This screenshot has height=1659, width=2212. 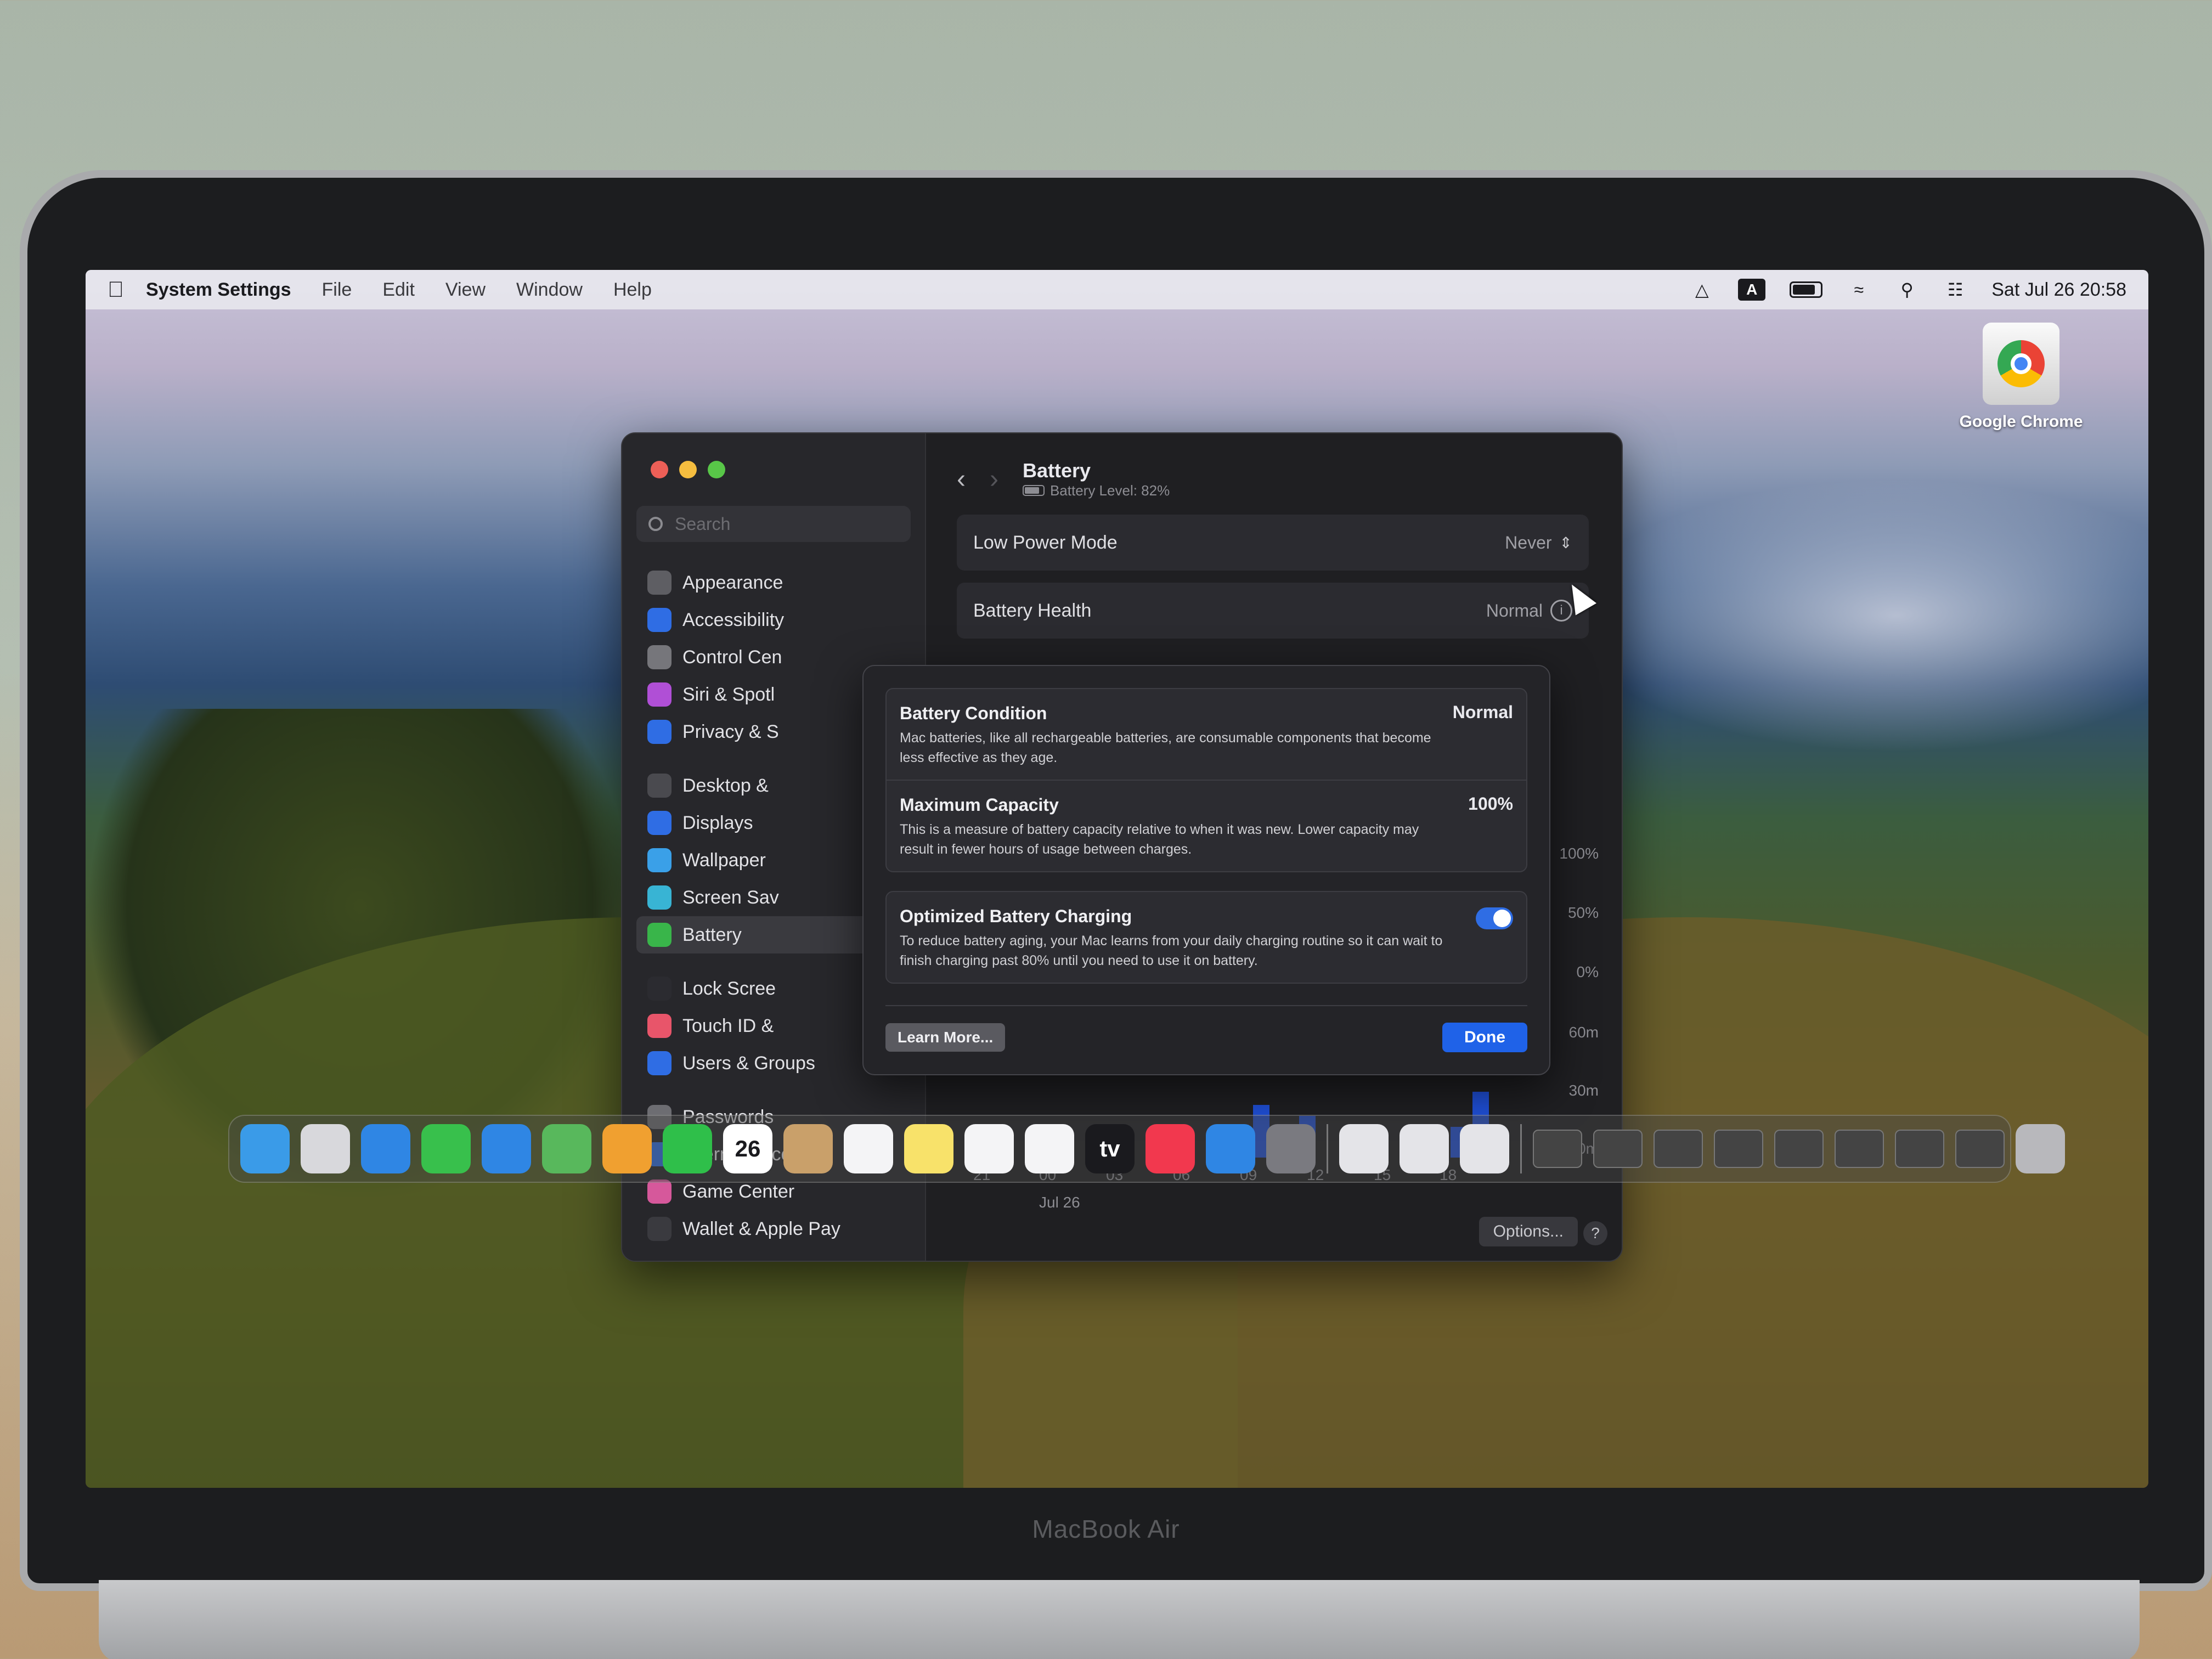 I want to click on low-power-mode-label: Low Power Mode, so click(x=1046, y=543).